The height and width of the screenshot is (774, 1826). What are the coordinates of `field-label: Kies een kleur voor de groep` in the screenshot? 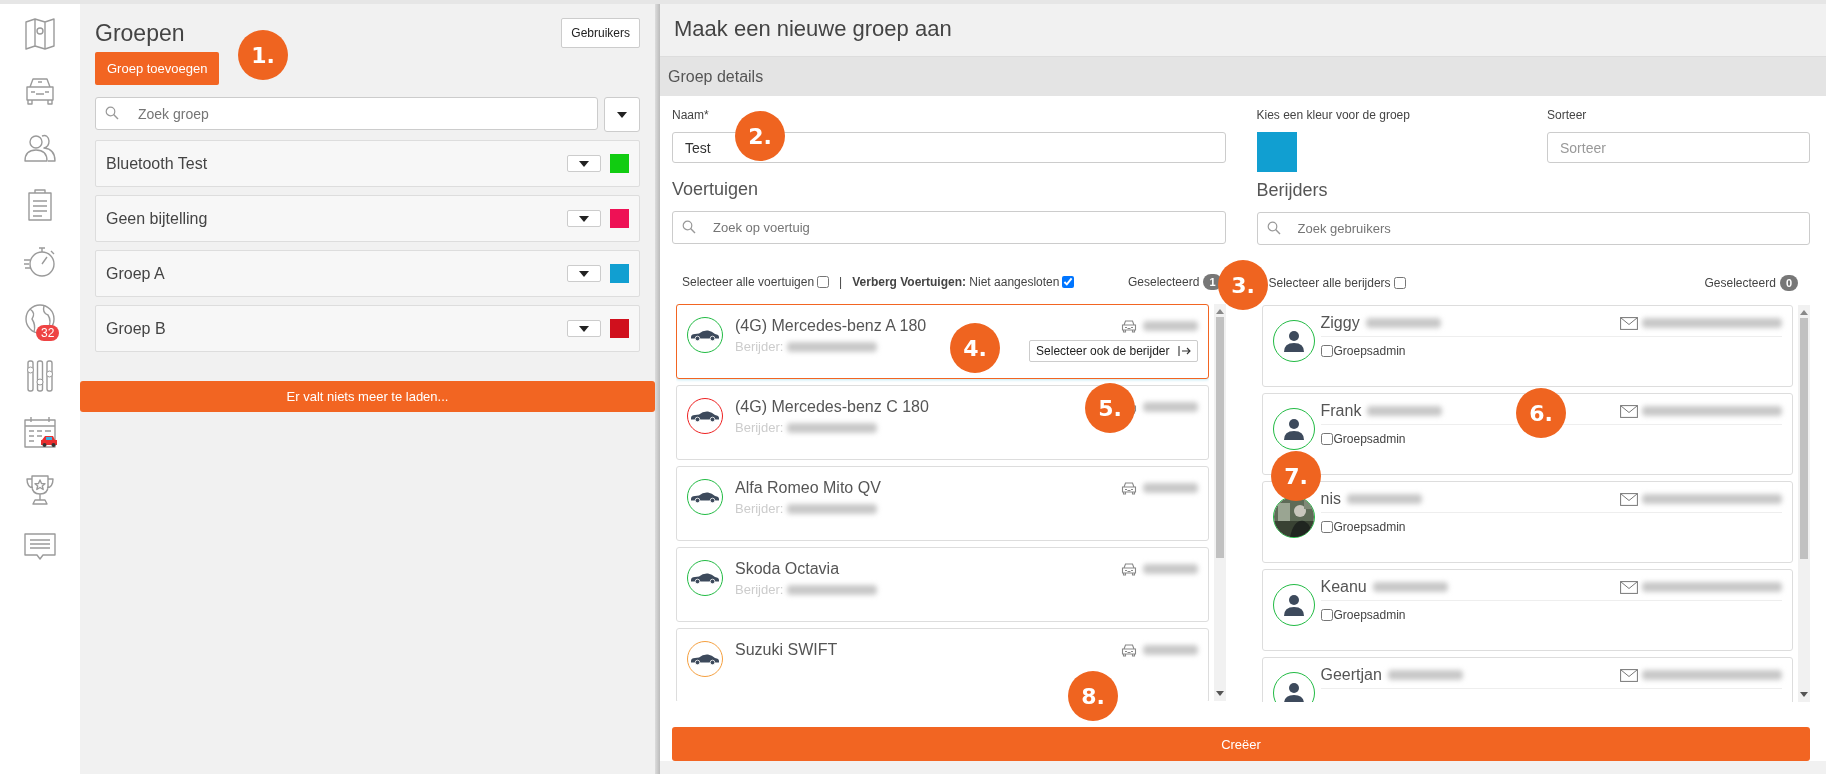 It's located at (1333, 116).